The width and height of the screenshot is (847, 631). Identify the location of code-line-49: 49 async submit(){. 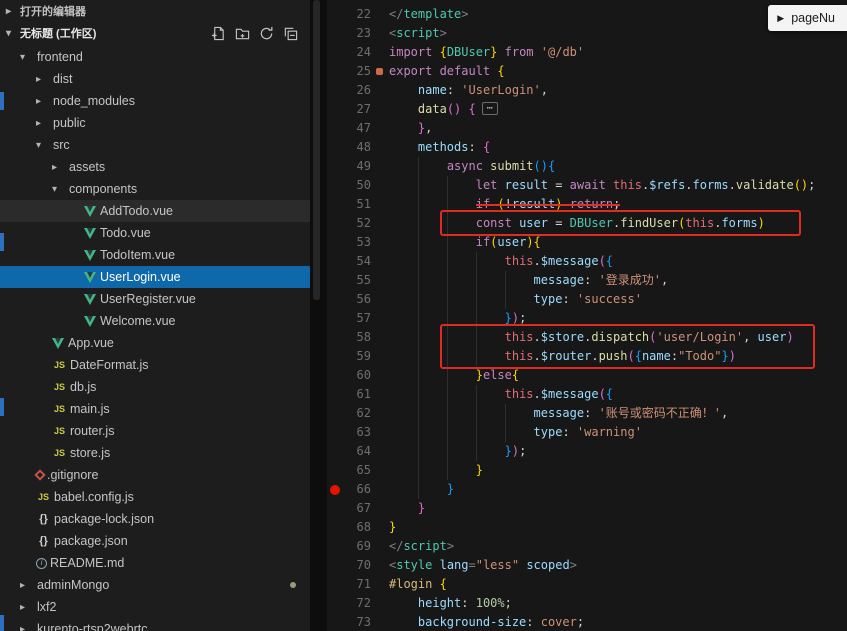
(587, 166).